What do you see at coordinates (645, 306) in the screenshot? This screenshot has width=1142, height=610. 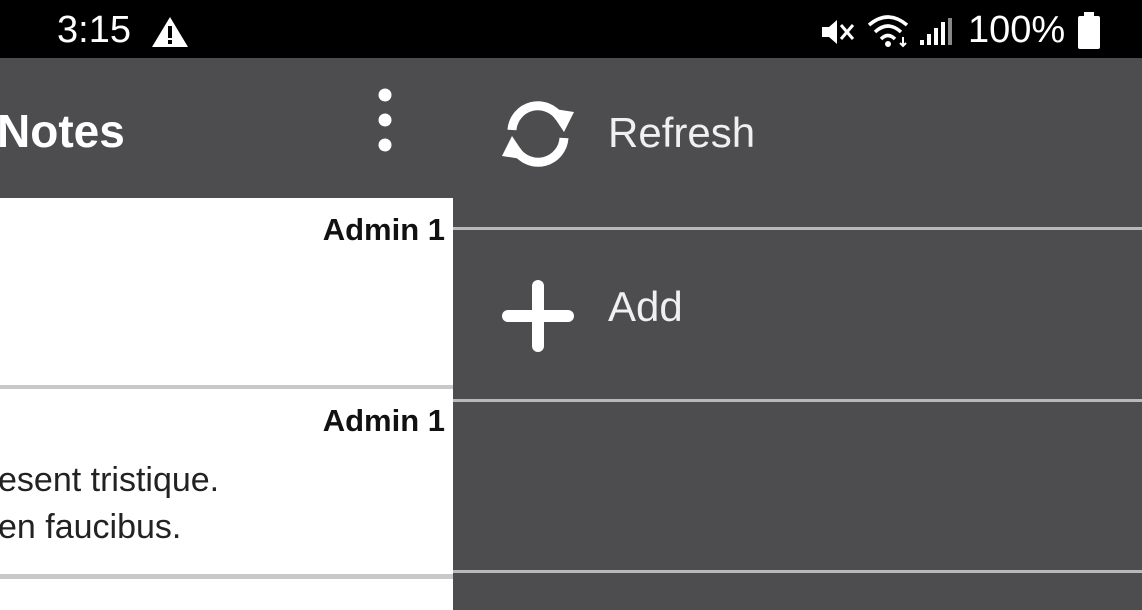 I see `menu-item-label: Add` at bounding box center [645, 306].